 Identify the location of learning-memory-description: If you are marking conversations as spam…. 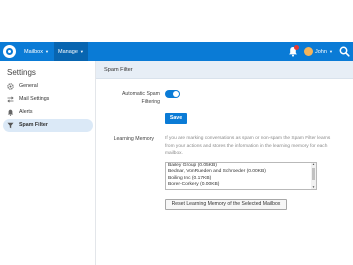
(248, 146).